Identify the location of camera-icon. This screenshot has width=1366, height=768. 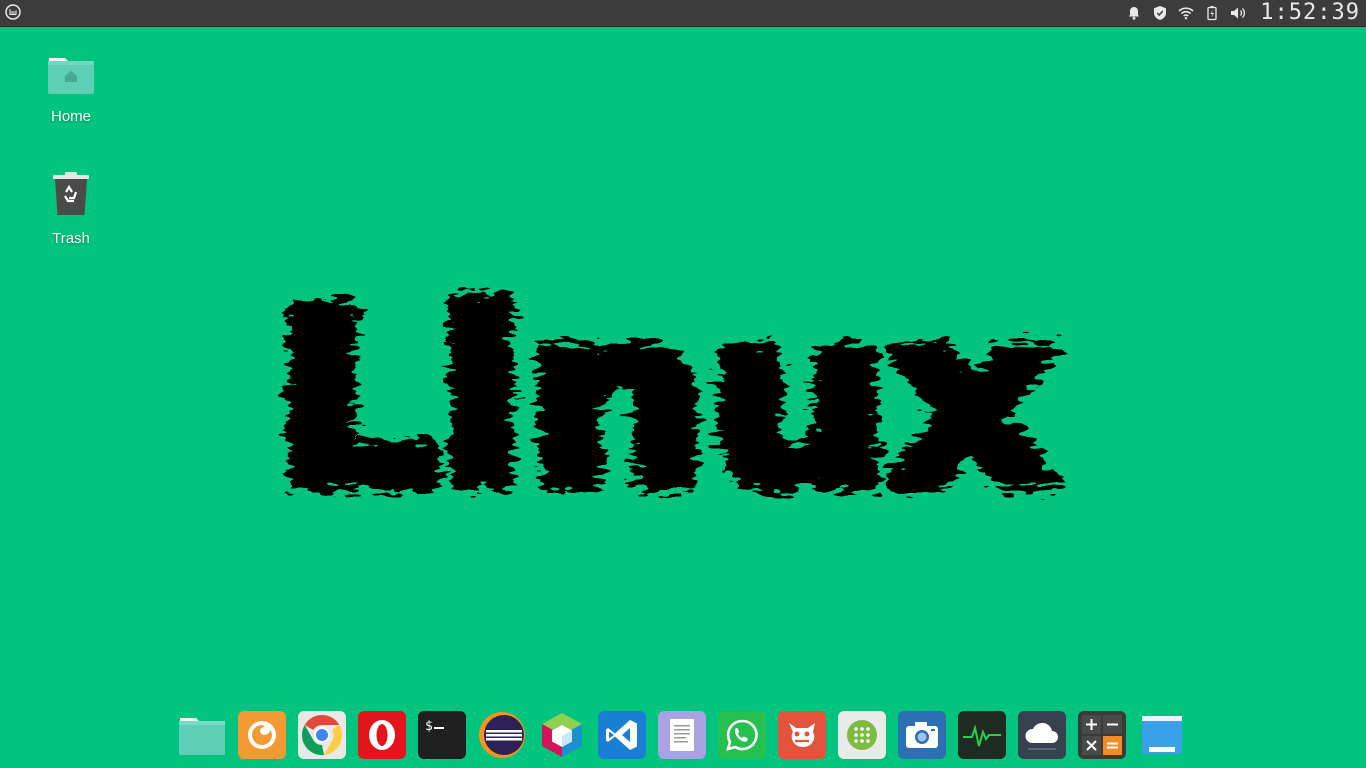
(922, 735).